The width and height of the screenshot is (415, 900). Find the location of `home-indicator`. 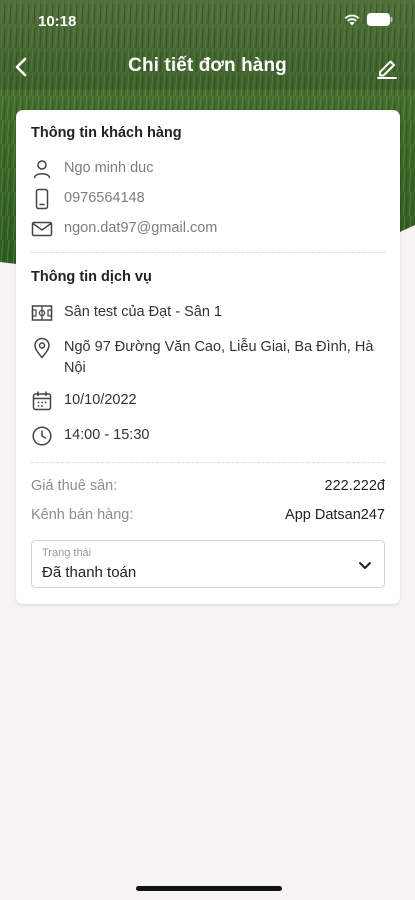

home-indicator is located at coordinates (209, 888).